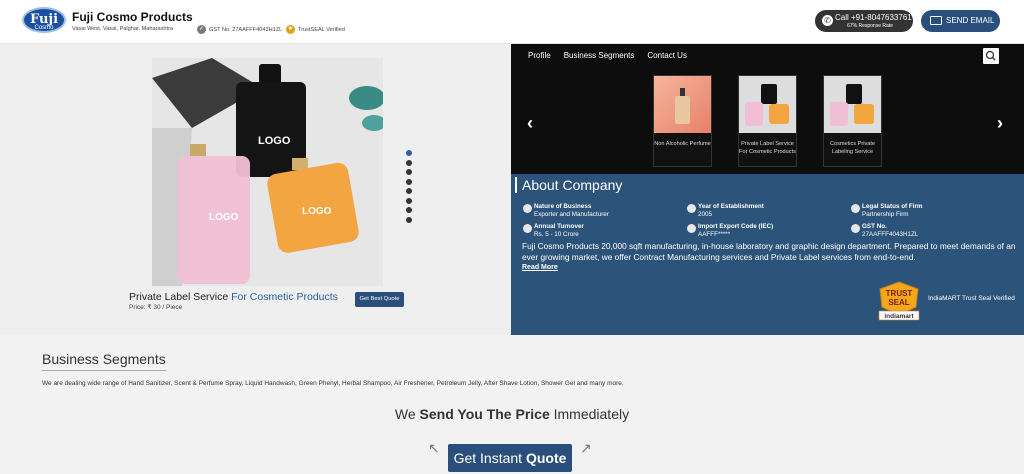 The image size is (1024, 474). Describe the element at coordinates (890, 234) in the screenshot. I see `fact-value: 27AAFFF4043H1ZL` at that location.